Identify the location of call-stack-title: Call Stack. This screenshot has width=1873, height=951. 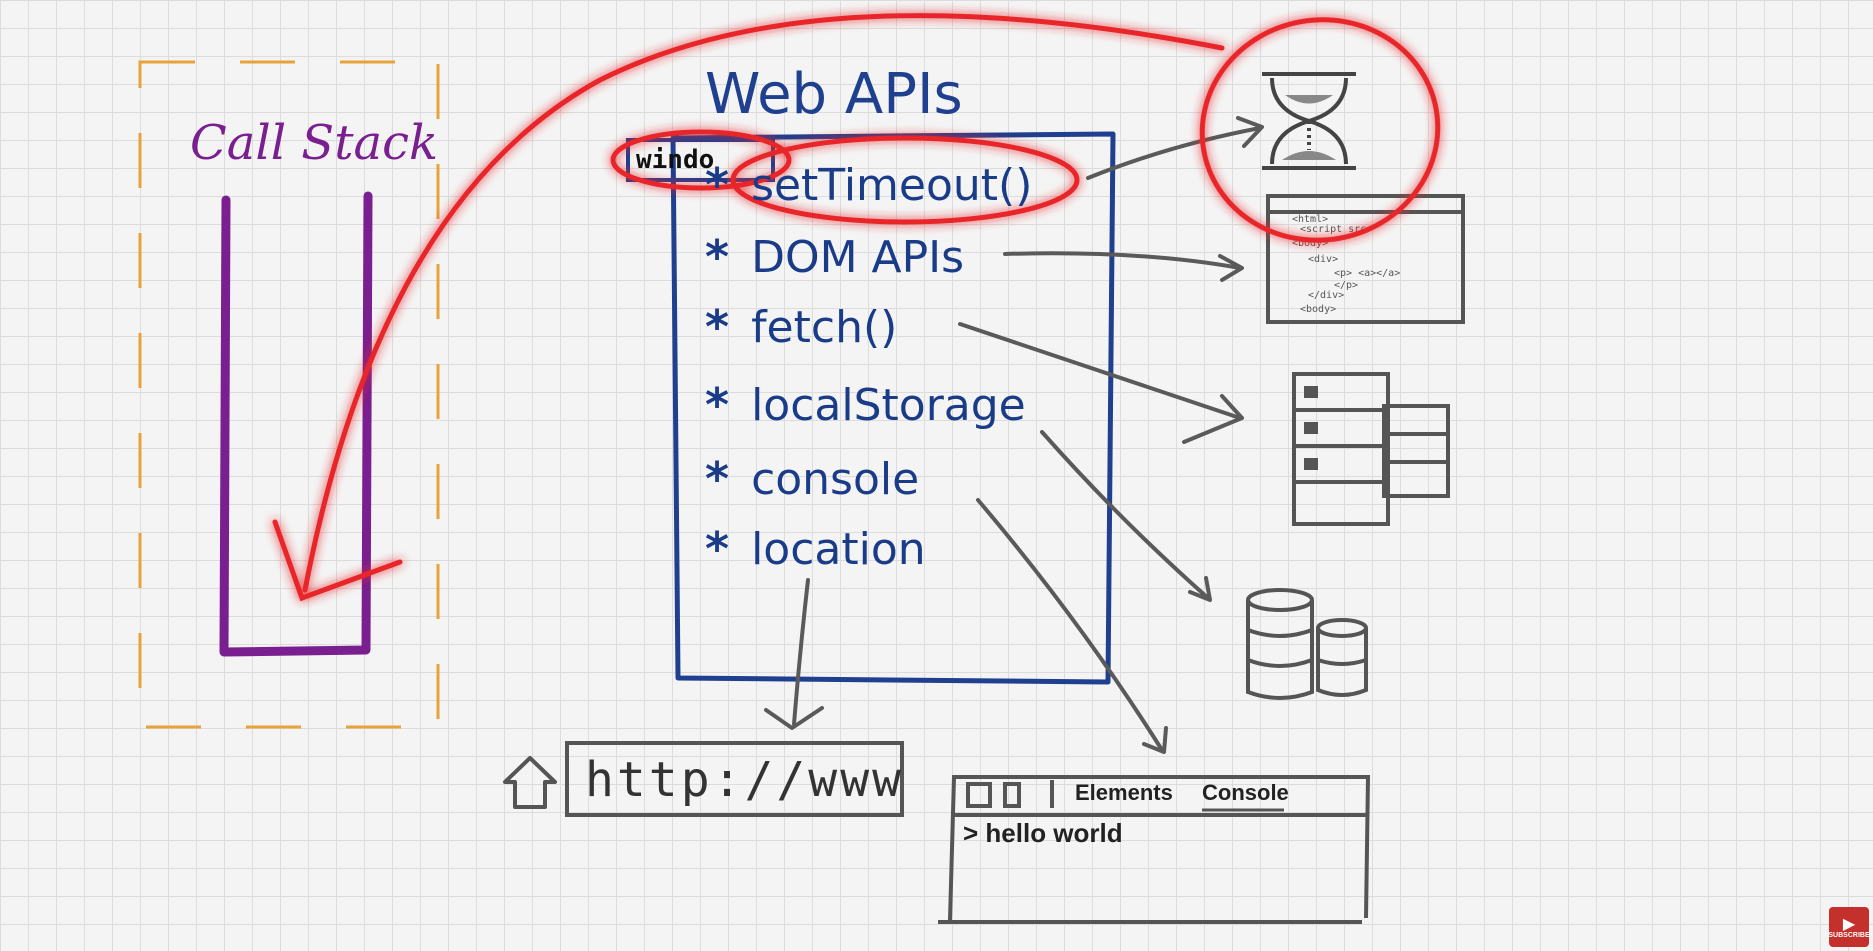
(314, 143).